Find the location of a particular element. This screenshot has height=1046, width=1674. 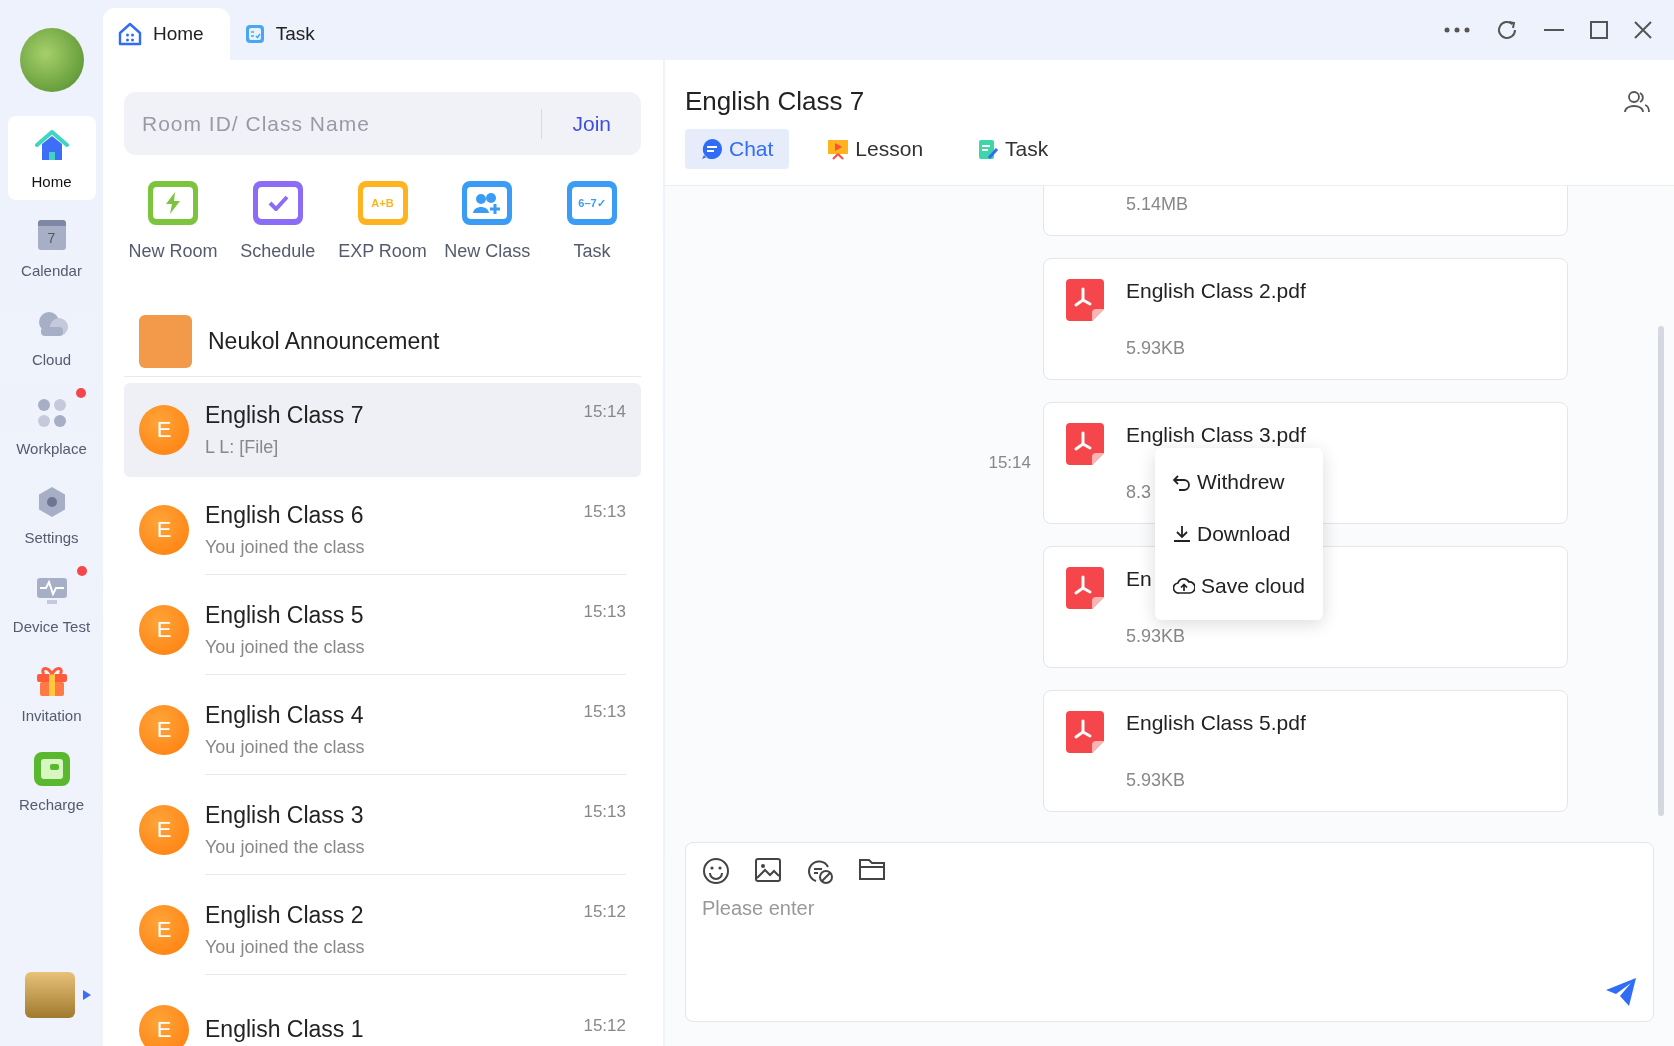

message-time: 15:14 is located at coordinates (1009, 463).